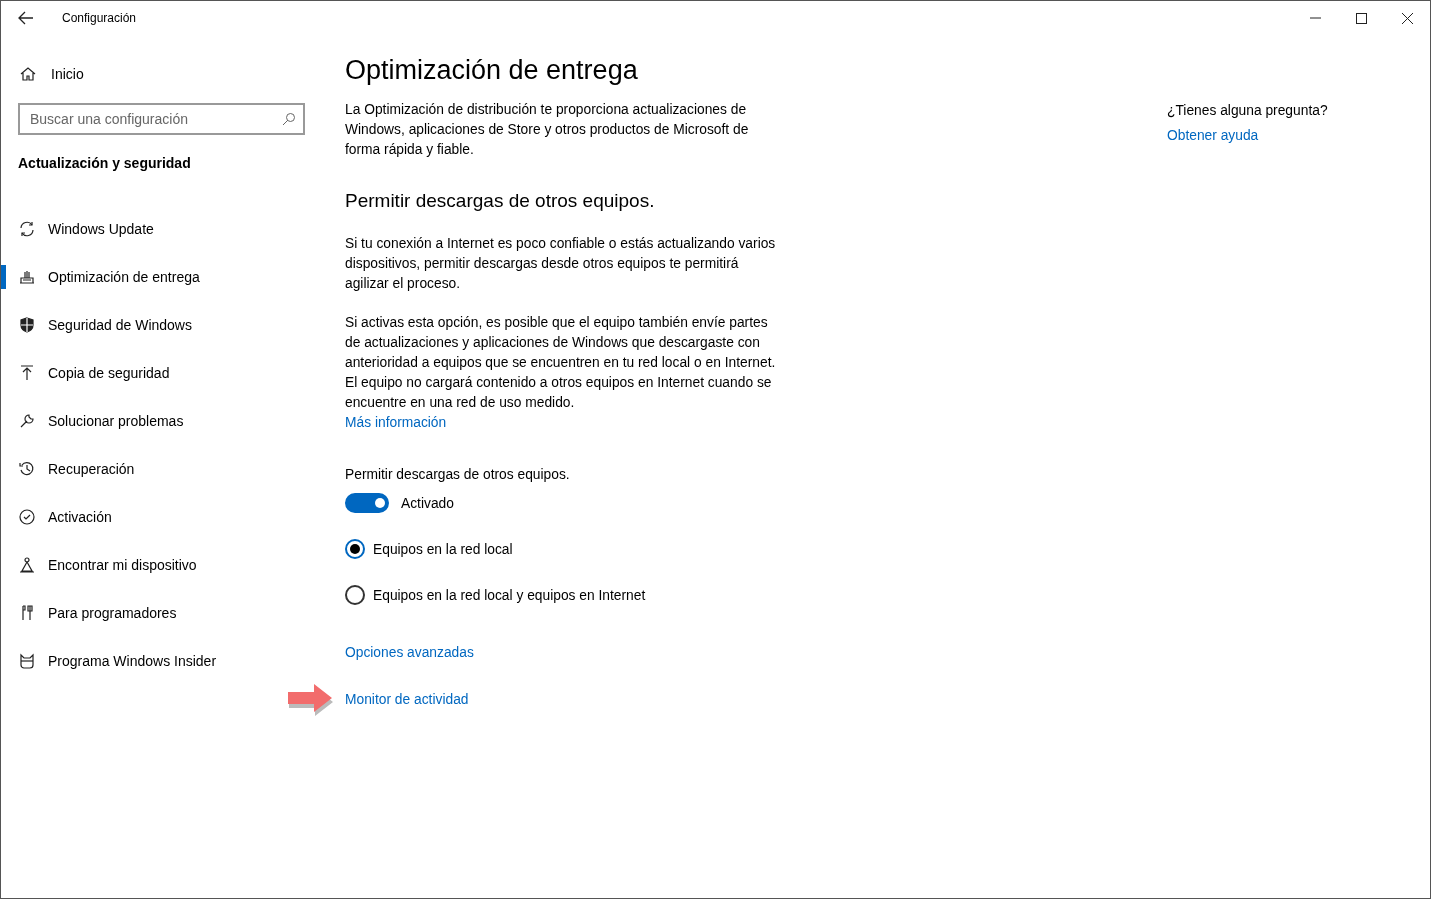 Image resolution: width=1431 pixels, height=899 pixels. What do you see at coordinates (164, 565) in the screenshot?
I see `sidebar-item: Encontrar mi dispositivo` at bounding box center [164, 565].